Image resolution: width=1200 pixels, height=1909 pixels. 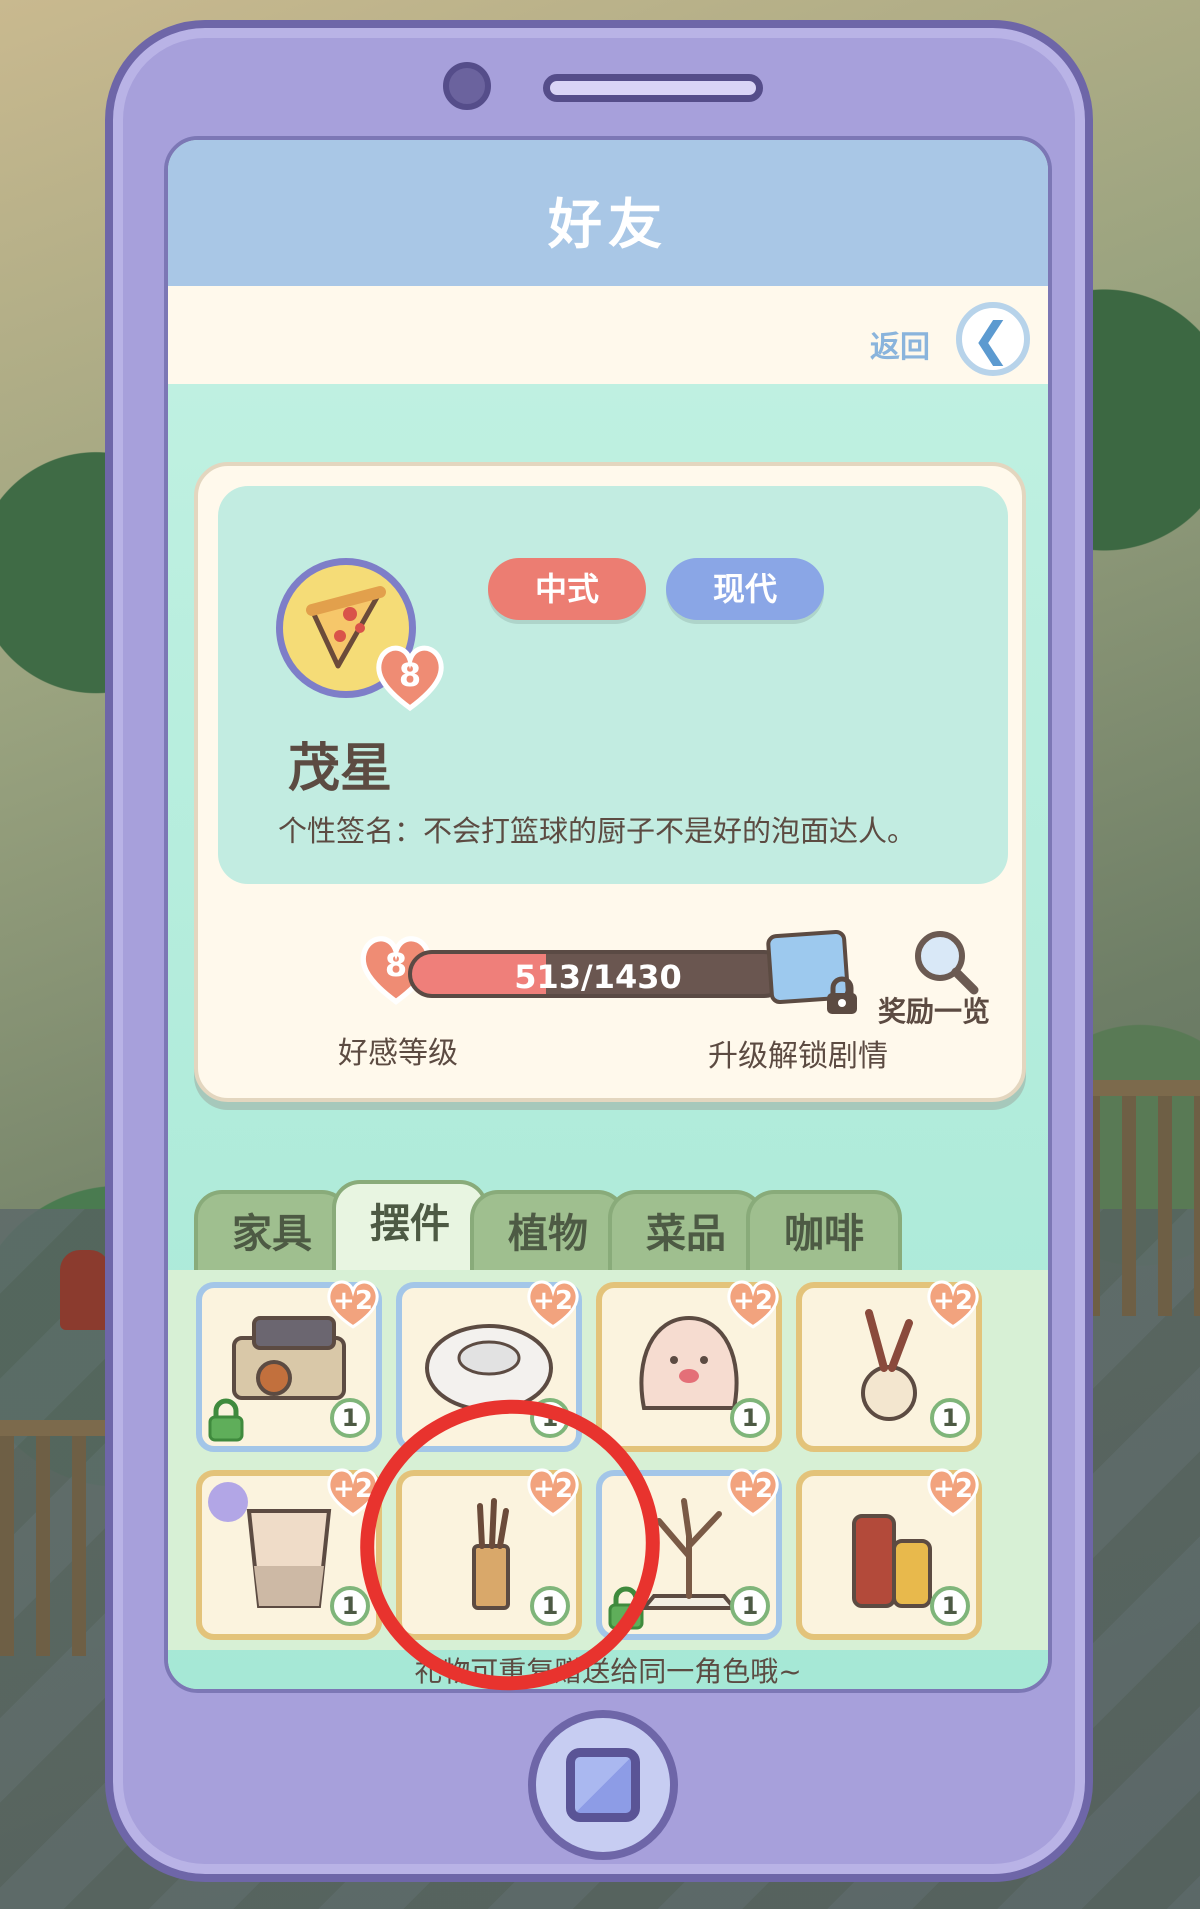 What do you see at coordinates (934, 1010) in the screenshot?
I see `reward-list-label: 奖励一览` at bounding box center [934, 1010].